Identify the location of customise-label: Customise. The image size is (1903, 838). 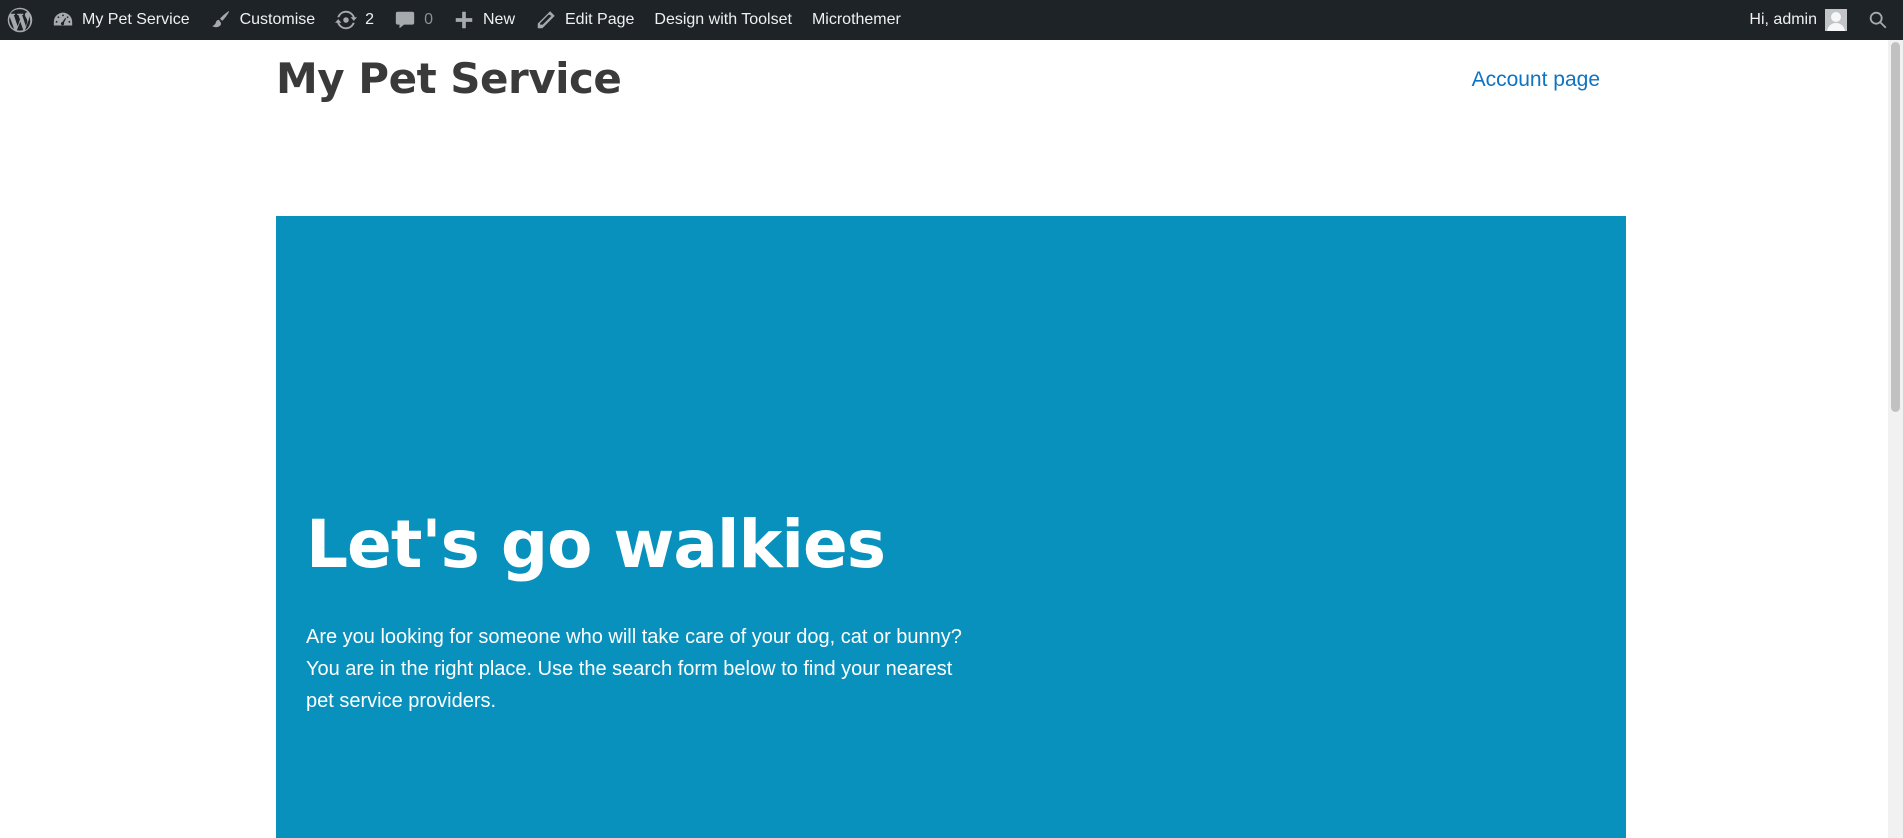
(277, 19).